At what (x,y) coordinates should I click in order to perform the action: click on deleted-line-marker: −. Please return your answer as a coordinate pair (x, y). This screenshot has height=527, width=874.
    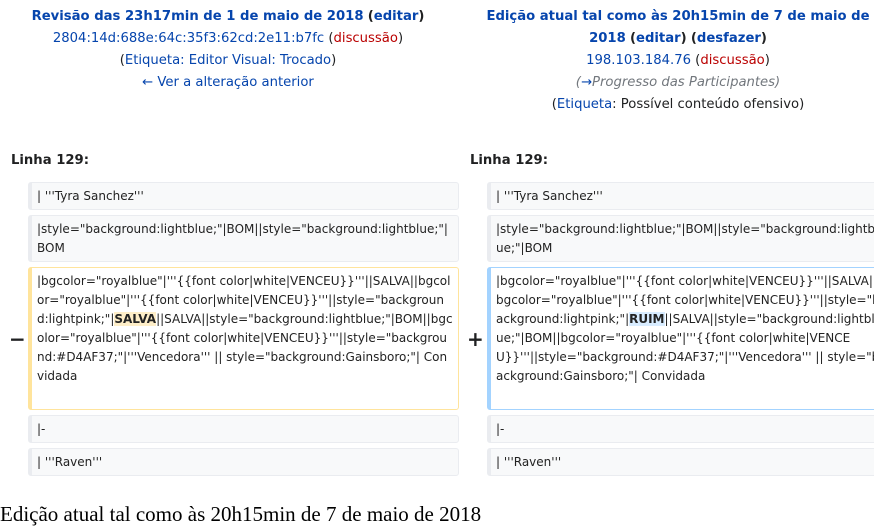
    Looking at the image, I should click on (17, 339).